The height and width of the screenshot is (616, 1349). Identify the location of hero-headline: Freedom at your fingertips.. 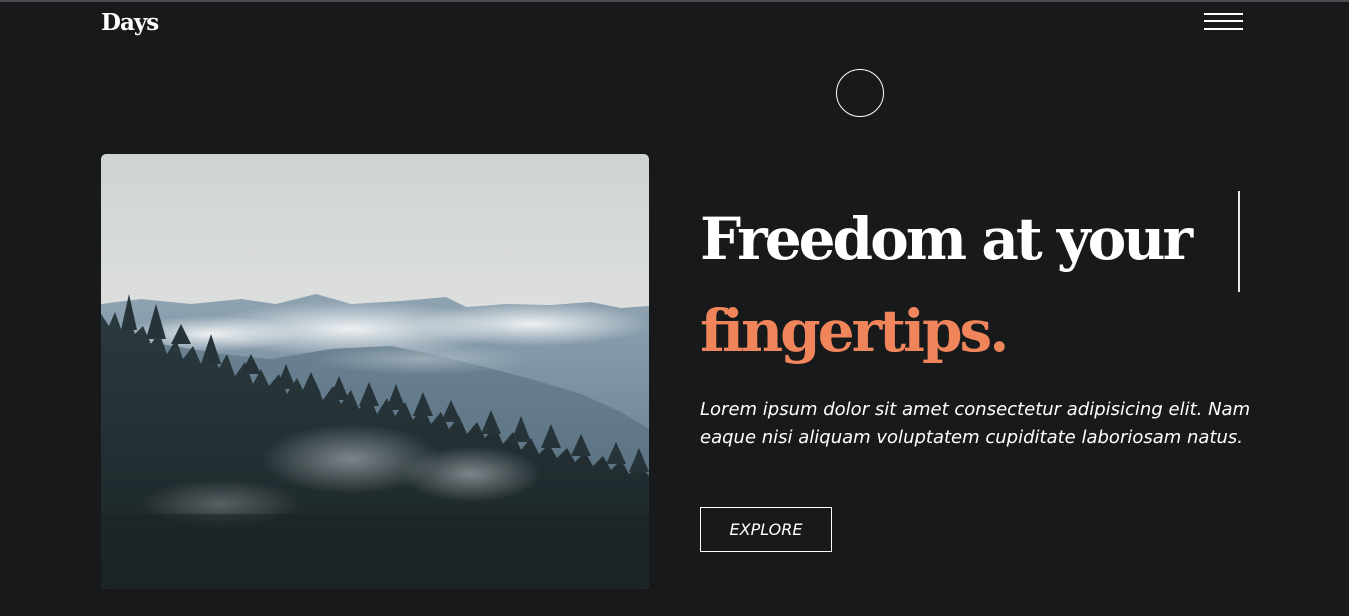
(946, 285).